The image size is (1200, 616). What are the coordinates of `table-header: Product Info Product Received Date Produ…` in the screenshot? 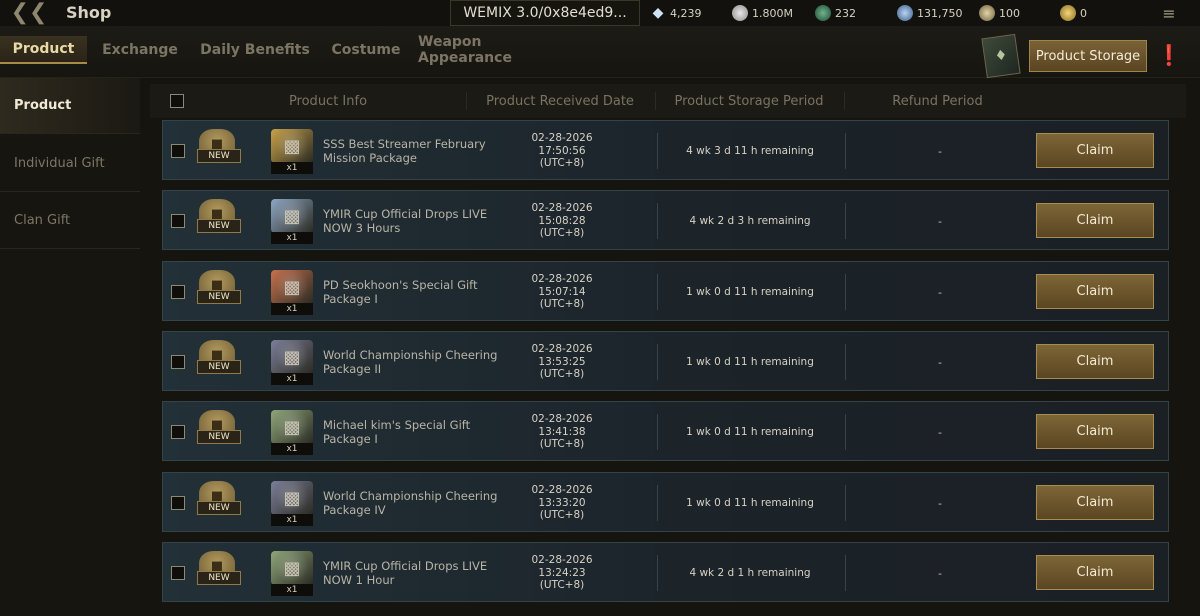 It's located at (668, 101).